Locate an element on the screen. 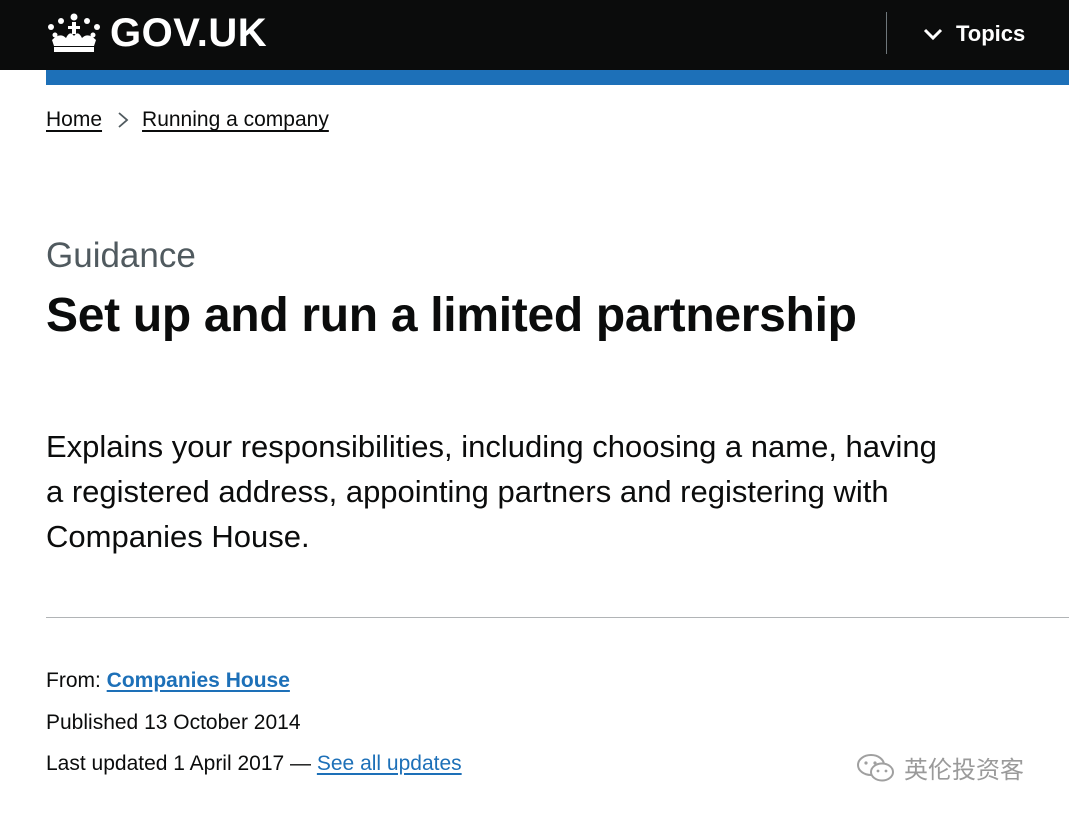  breadcrumb-home-link: Home is located at coordinates (74, 120).